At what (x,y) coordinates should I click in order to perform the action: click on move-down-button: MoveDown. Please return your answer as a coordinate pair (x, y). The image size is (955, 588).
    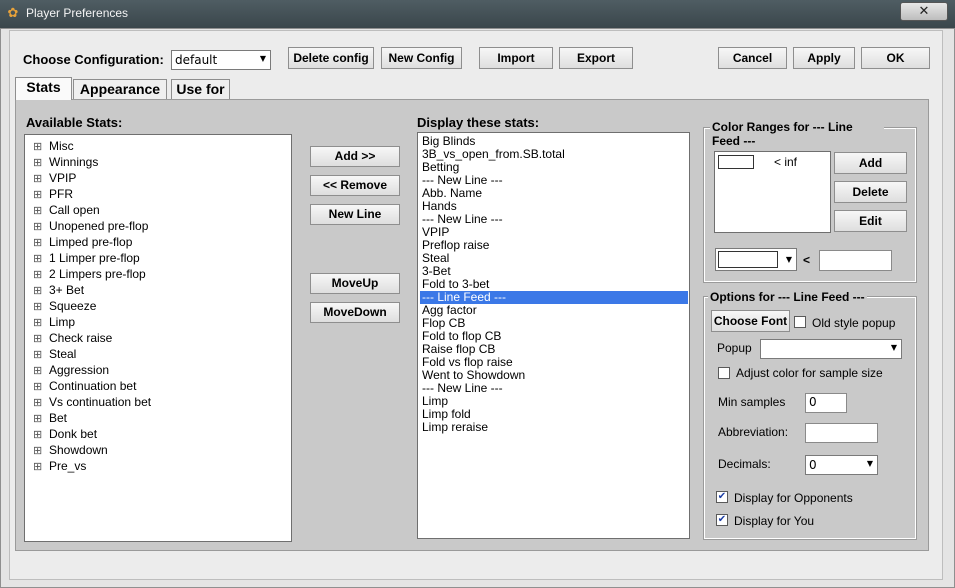
    Looking at the image, I should click on (355, 312).